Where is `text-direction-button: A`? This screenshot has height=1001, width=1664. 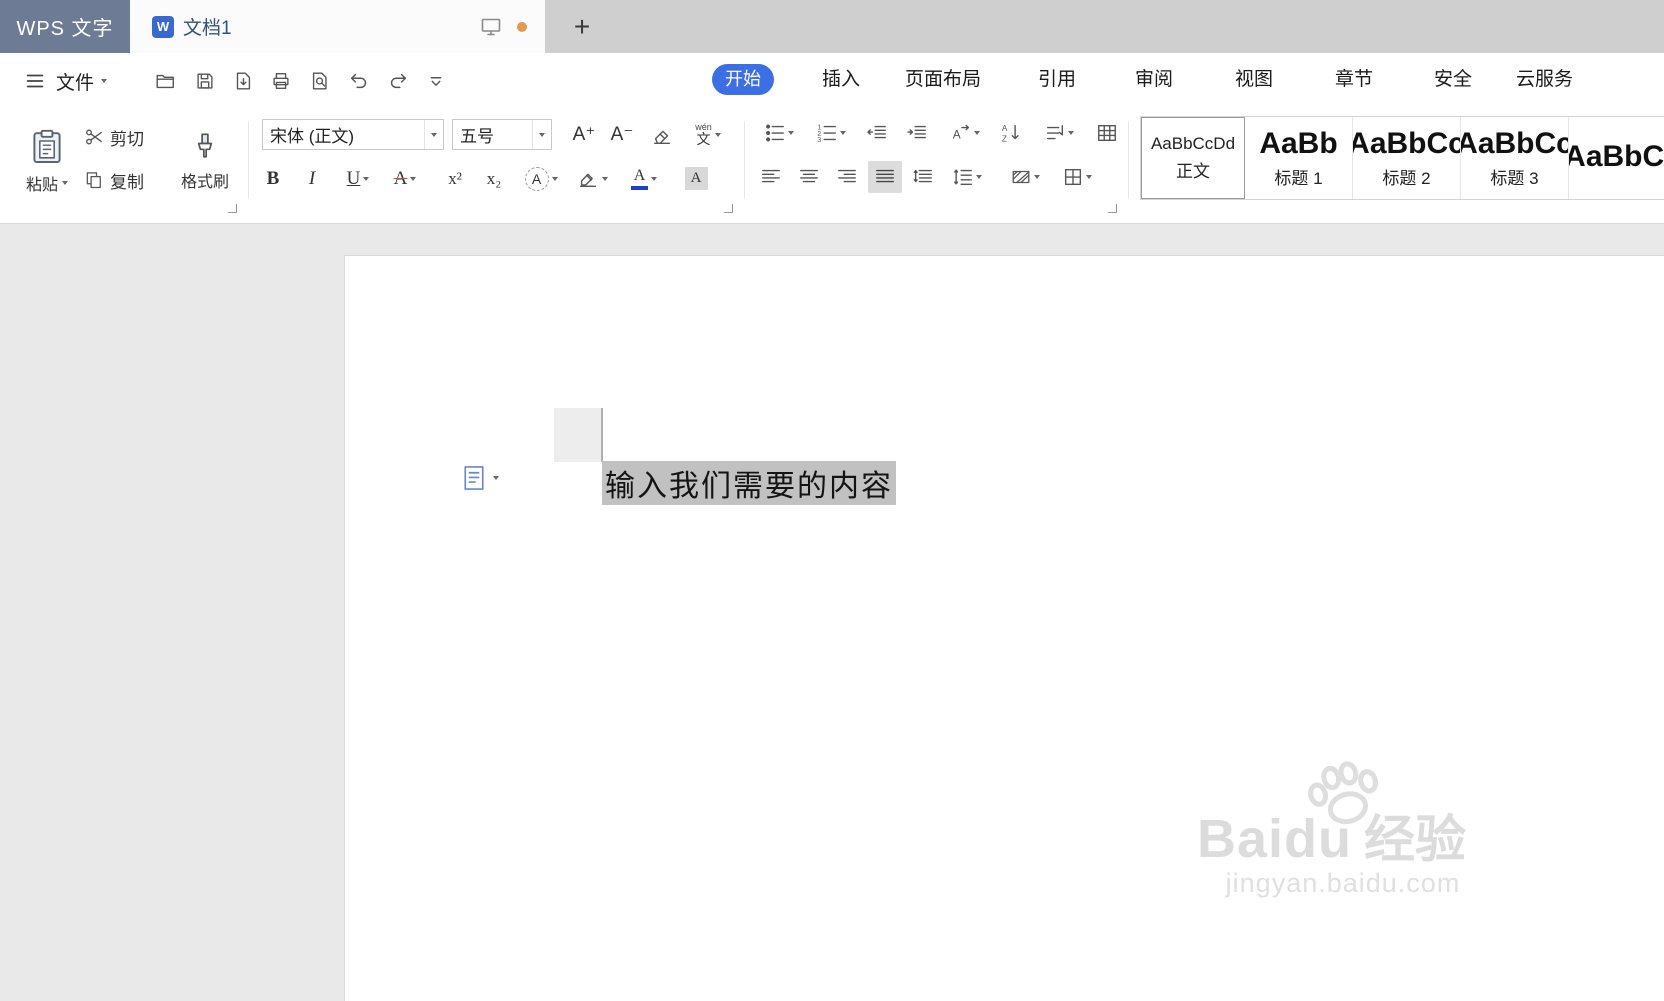 text-direction-button: A is located at coordinates (965, 133).